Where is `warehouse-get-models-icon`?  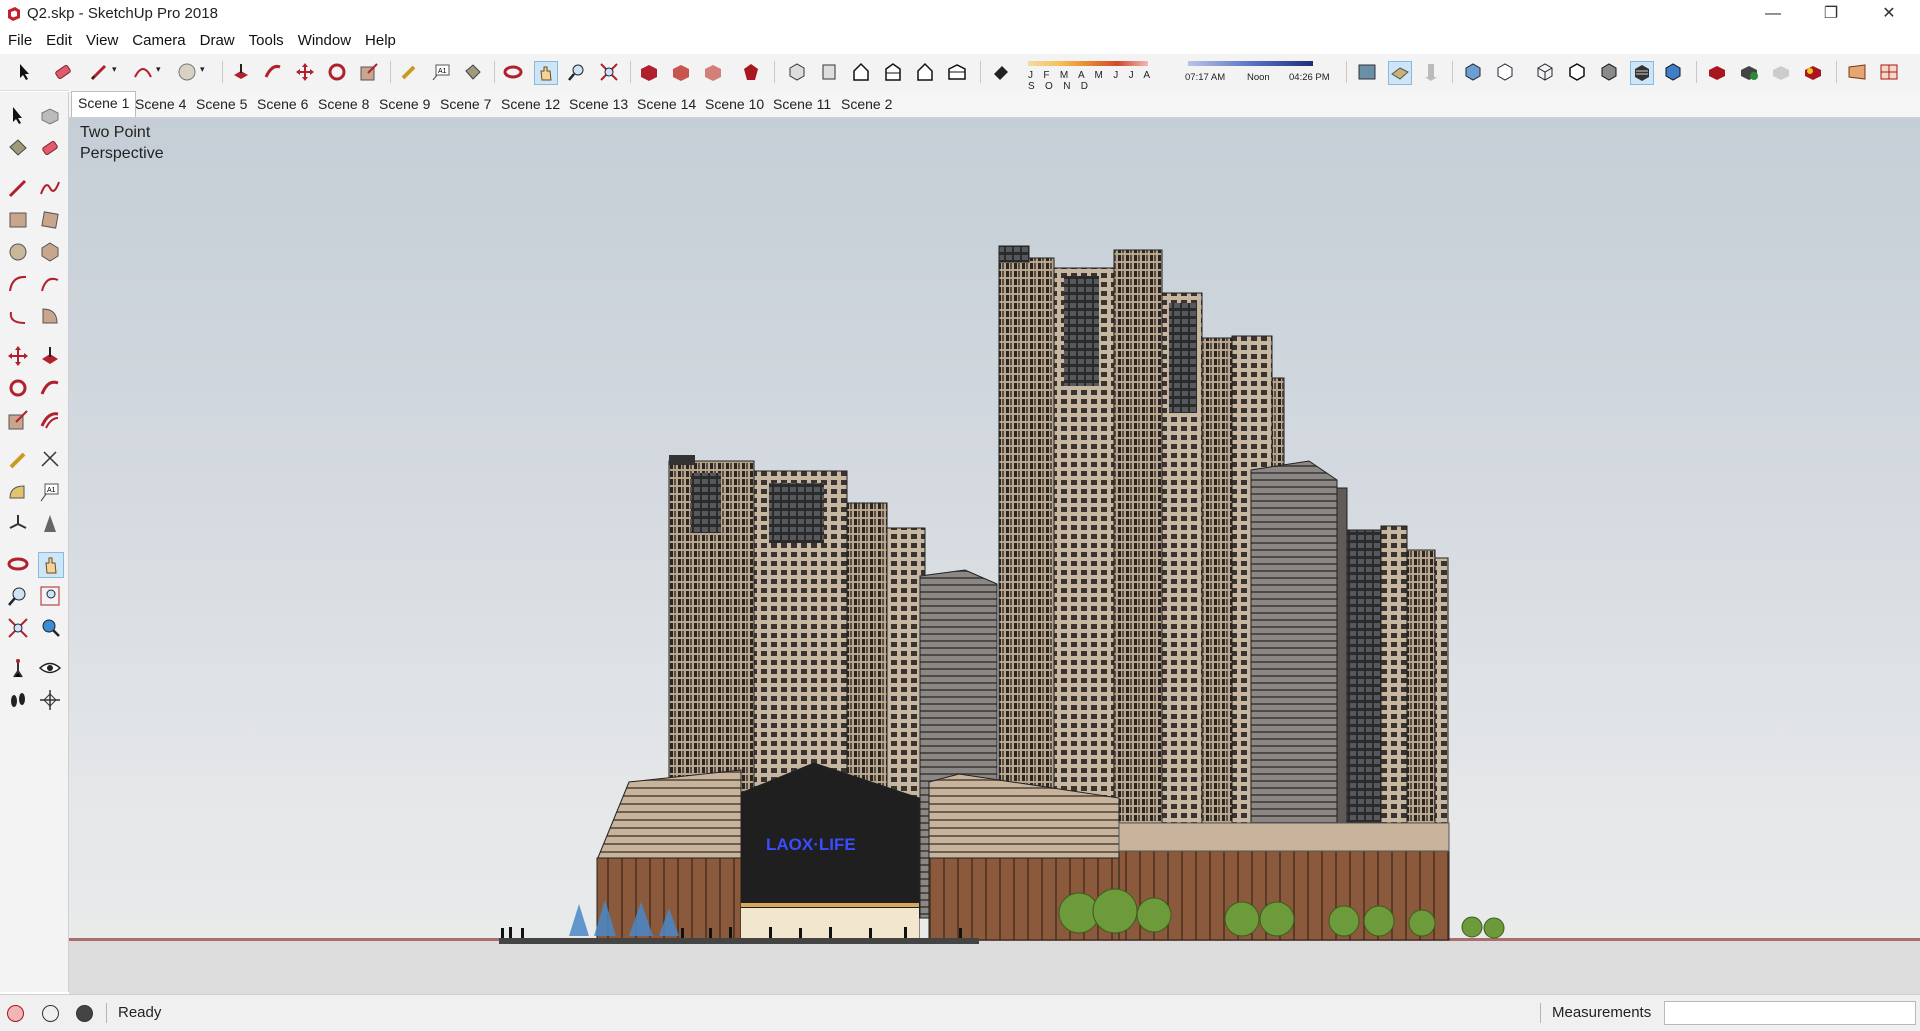
warehouse-get-models-icon is located at coordinates (649, 72).